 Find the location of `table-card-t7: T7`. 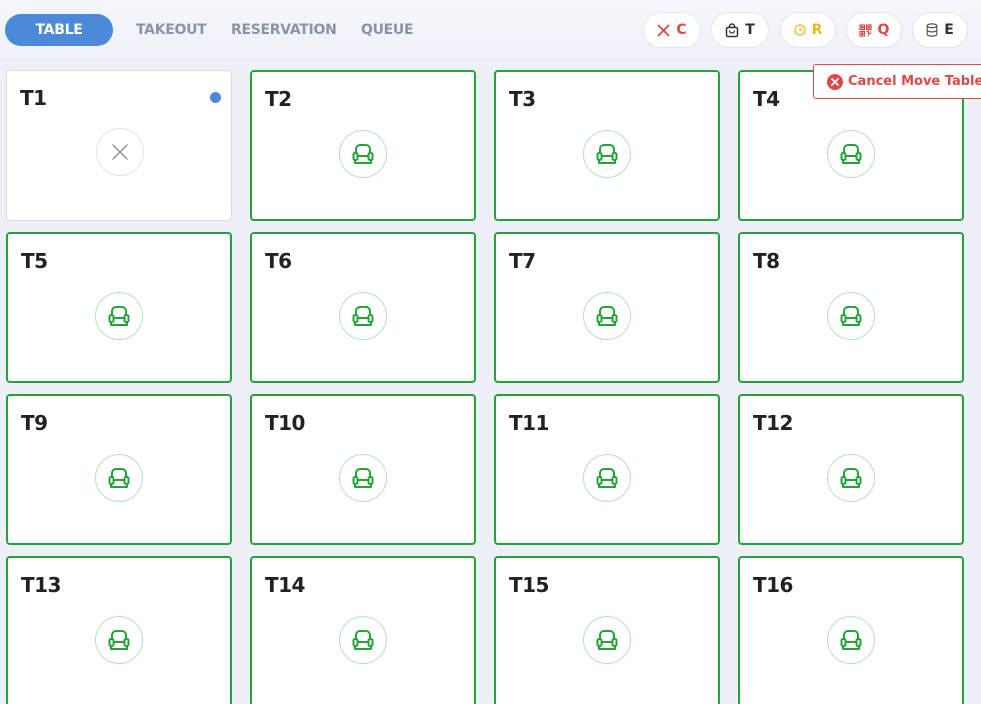

table-card-t7: T7 is located at coordinates (607, 307).